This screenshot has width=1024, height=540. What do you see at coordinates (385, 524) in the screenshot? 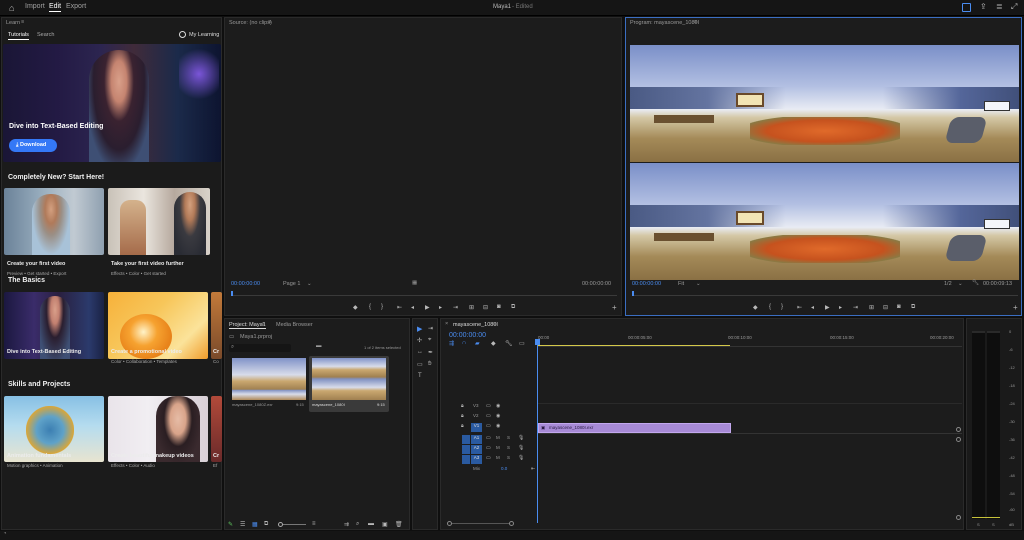
I see `new-item-icon: ▣` at bounding box center [385, 524].